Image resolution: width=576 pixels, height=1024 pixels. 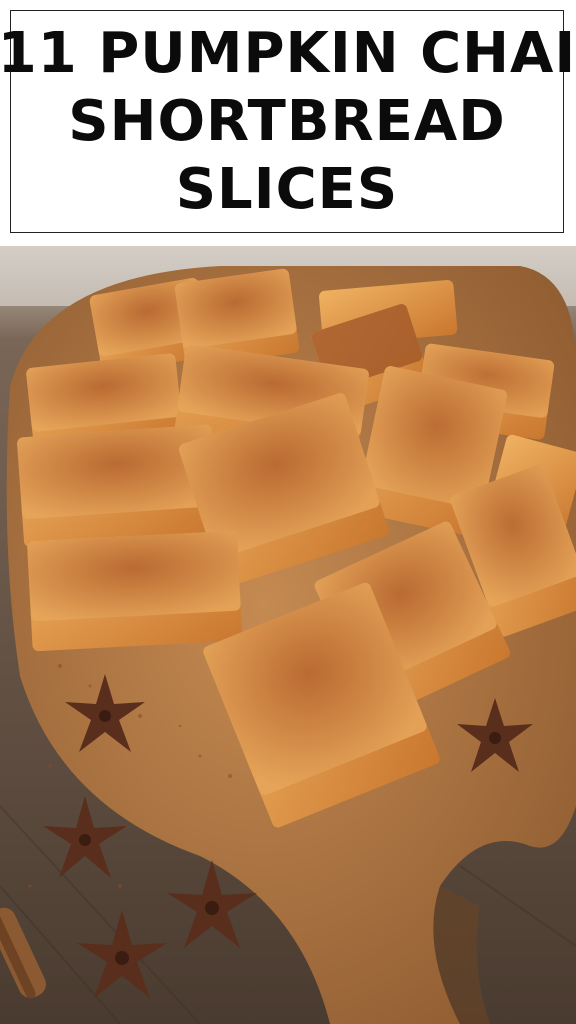 What do you see at coordinates (287, 189) in the screenshot?
I see `title-line-3: SLICES` at bounding box center [287, 189].